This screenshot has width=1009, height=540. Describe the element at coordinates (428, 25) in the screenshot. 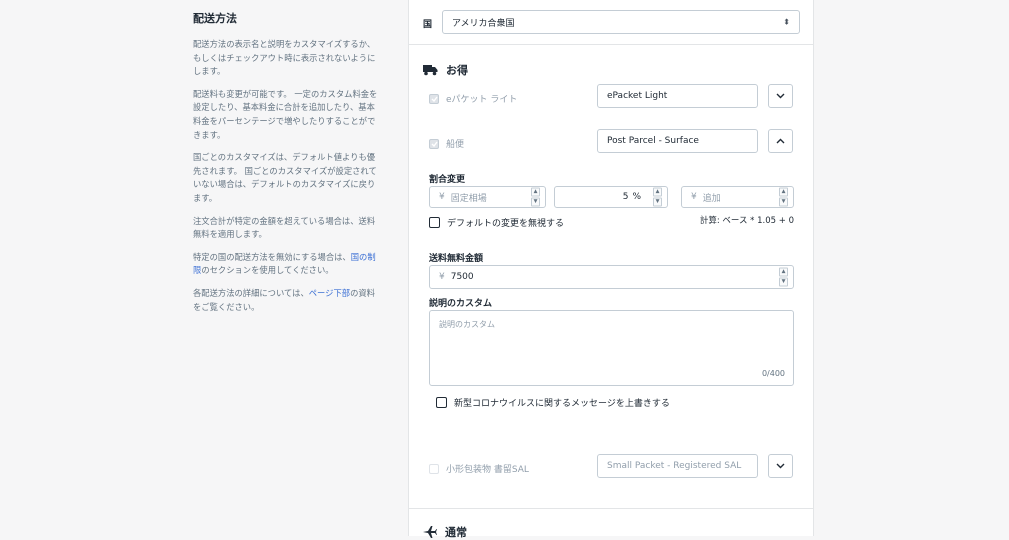

I see `country-label: 国` at that location.